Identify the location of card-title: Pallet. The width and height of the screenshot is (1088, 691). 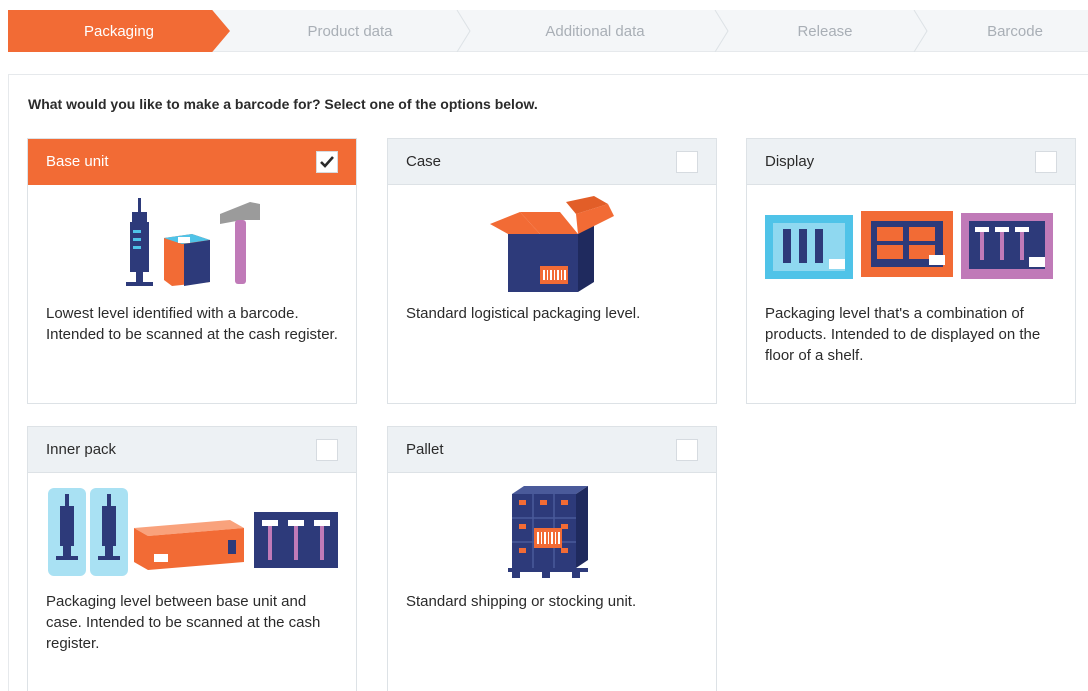
(425, 449).